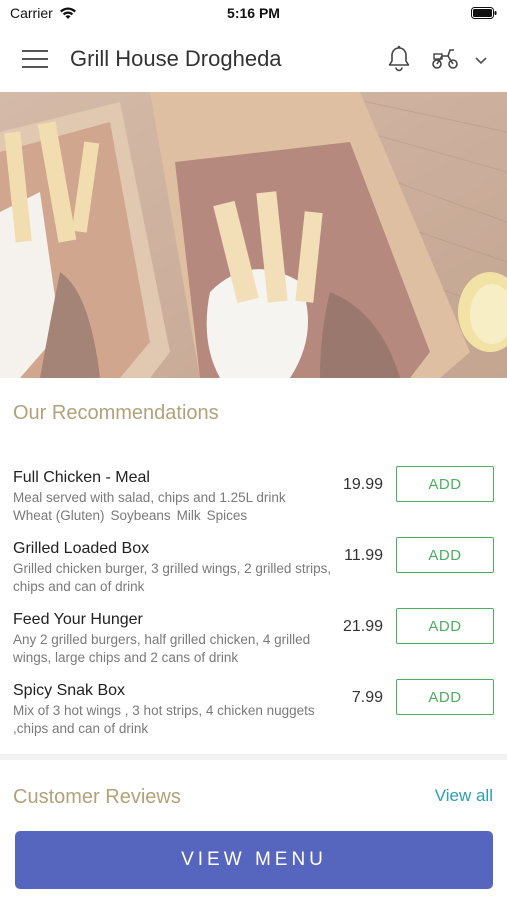 The height and width of the screenshot is (900, 507). What do you see at coordinates (173, 516) in the screenshot?
I see `item-allergens: Wheat (Gluten) Soybeans Milk Spices` at bounding box center [173, 516].